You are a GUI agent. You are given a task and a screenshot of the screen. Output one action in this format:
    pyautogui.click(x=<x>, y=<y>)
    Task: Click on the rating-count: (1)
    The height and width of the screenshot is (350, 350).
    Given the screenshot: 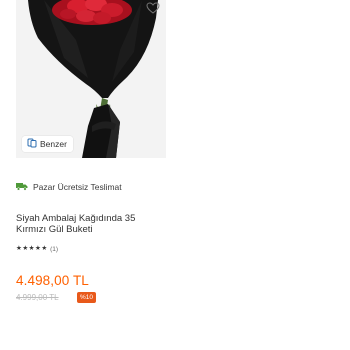 What is the action you would take?
    pyautogui.click(x=54, y=249)
    